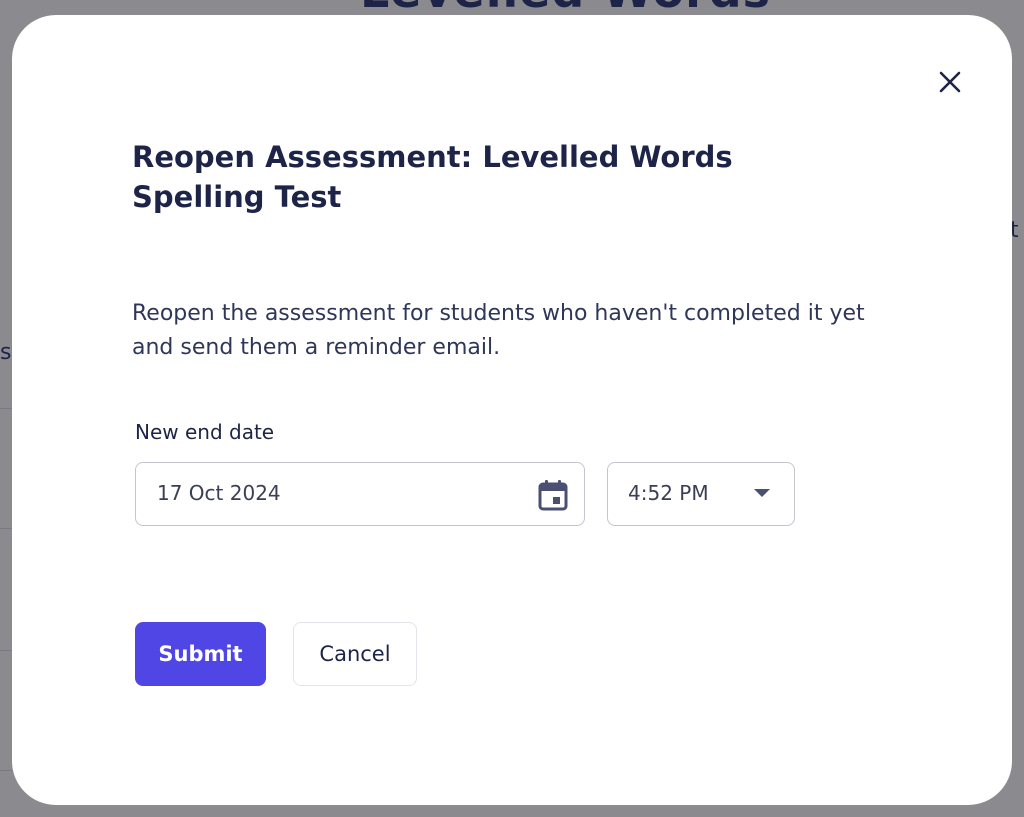  What do you see at coordinates (6, 352) in the screenshot?
I see `background-edge-text-left: s` at bounding box center [6, 352].